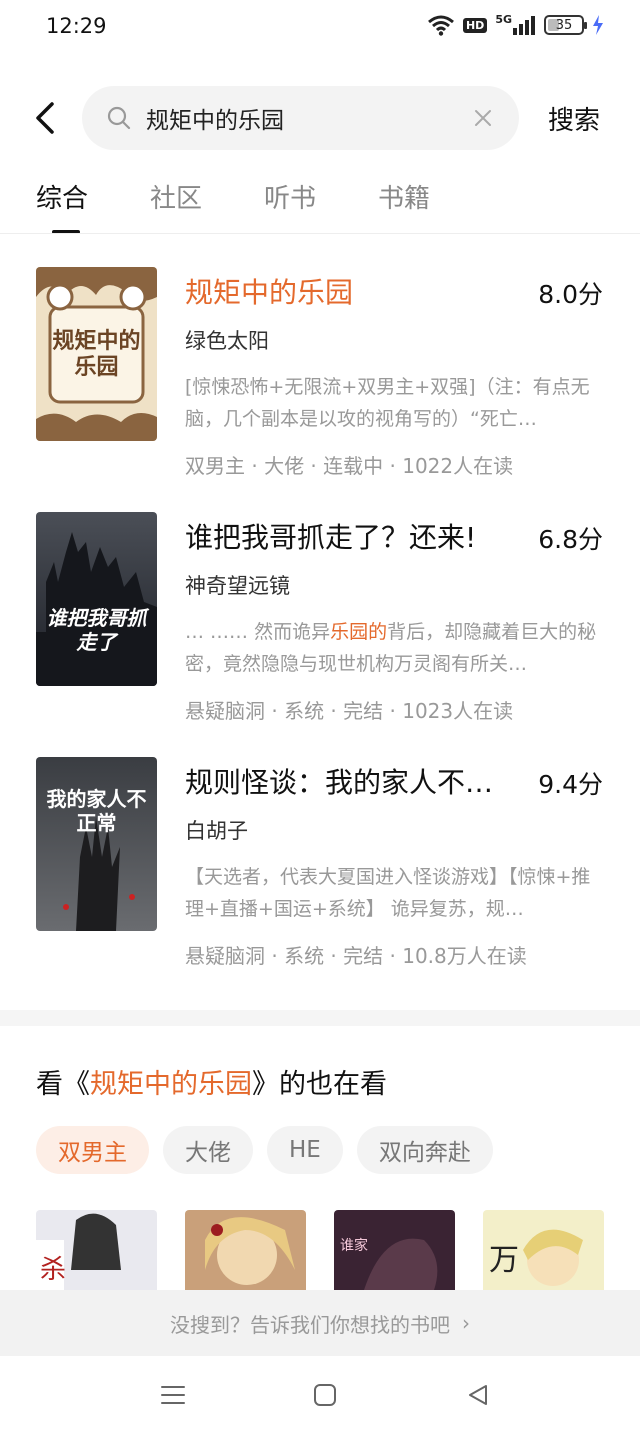  Describe the element at coordinates (96, 811) in the screenshot. I see `cover-title: 我的家人不正常` at that location.